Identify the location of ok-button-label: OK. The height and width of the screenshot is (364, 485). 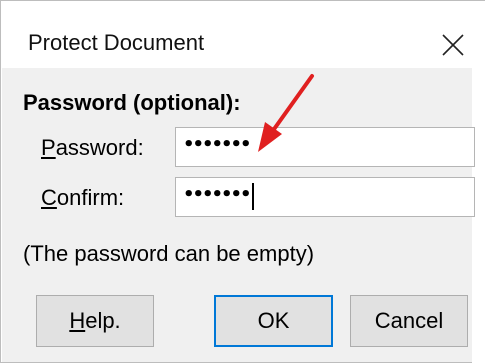
(273, 320).